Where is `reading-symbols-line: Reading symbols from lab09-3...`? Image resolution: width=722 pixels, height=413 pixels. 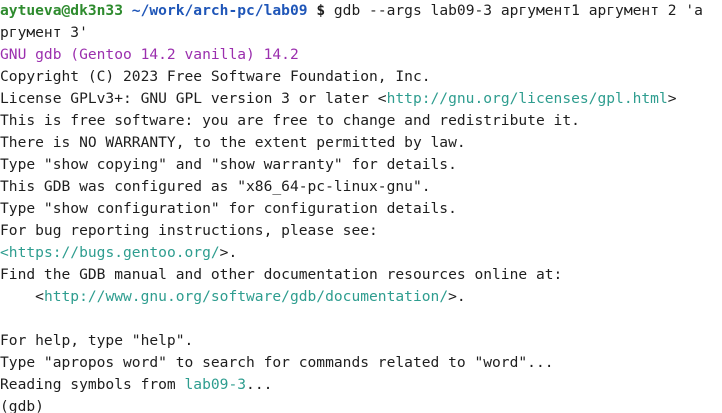
reading-symbols-line: Reading symbols from lab09-3... is located at coordinates (361, 385).